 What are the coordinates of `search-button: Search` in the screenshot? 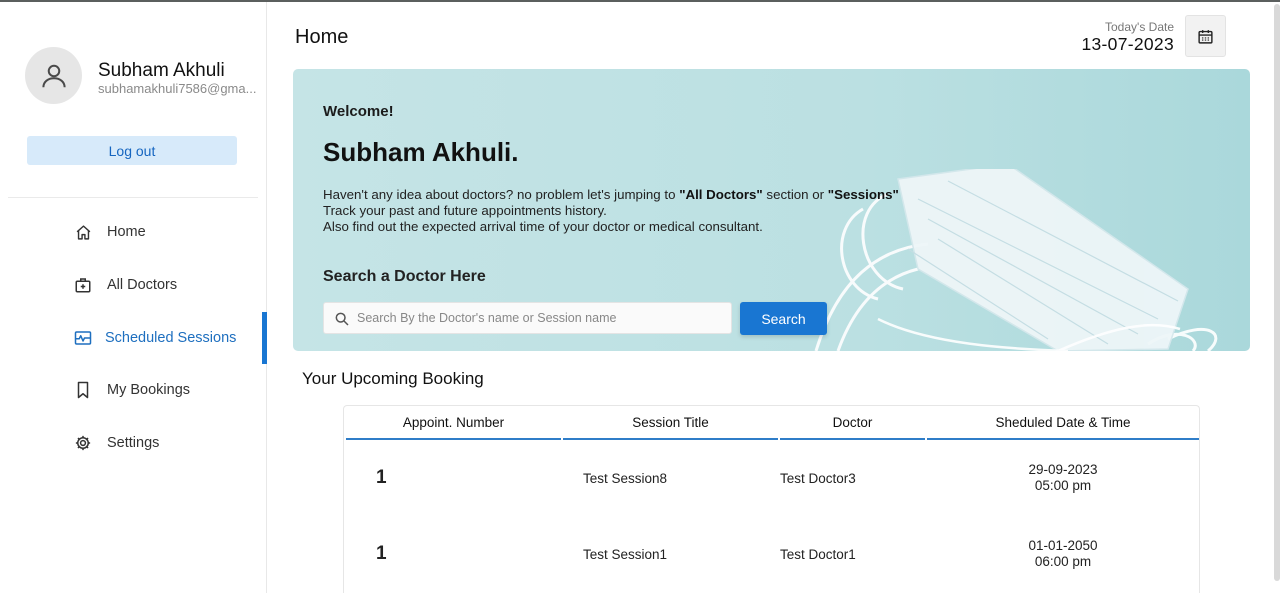 It's located at (783, 318).